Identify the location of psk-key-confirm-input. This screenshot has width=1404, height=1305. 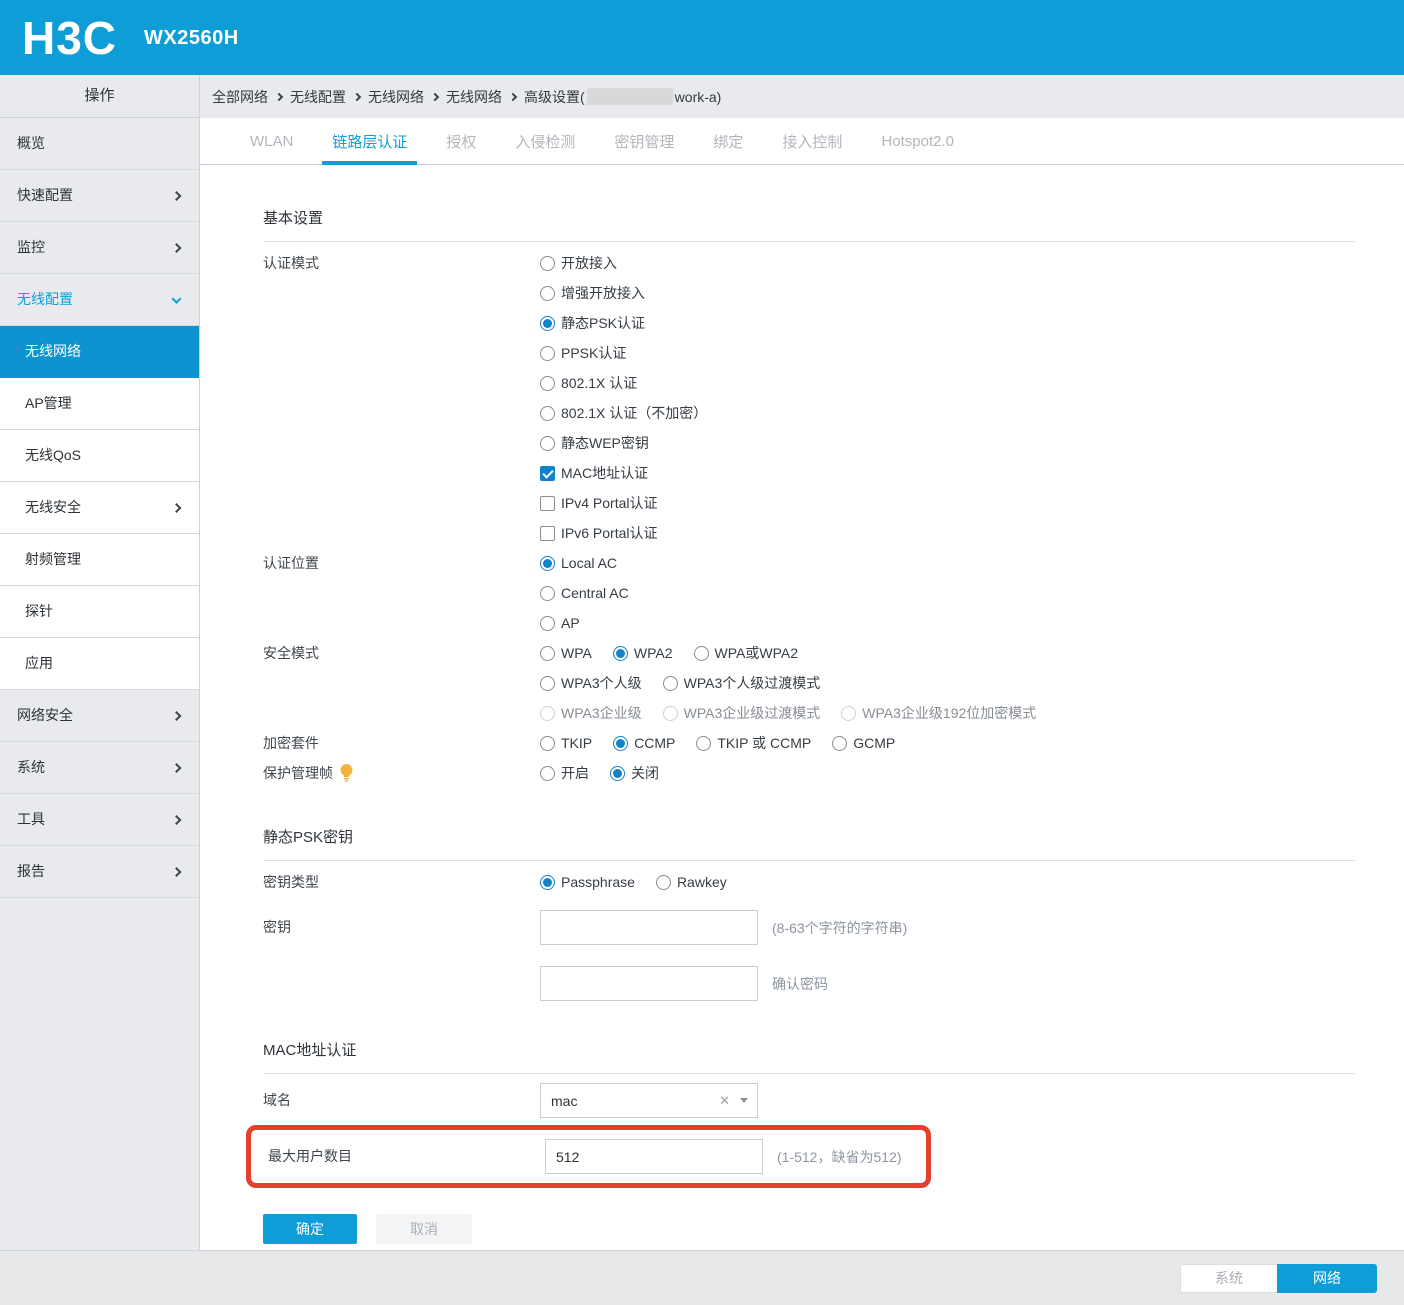
(649, 983).